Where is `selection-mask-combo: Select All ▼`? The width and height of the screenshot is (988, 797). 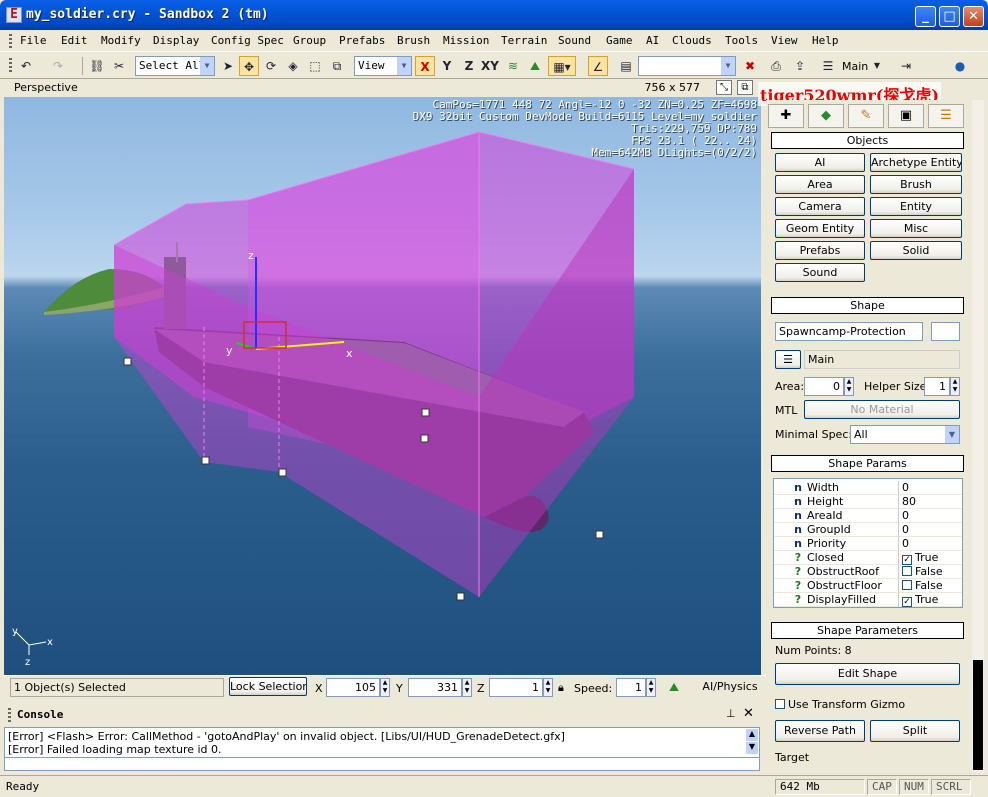
selection-mask-combo: Select All ▼ is located at coordinates (175, 66).